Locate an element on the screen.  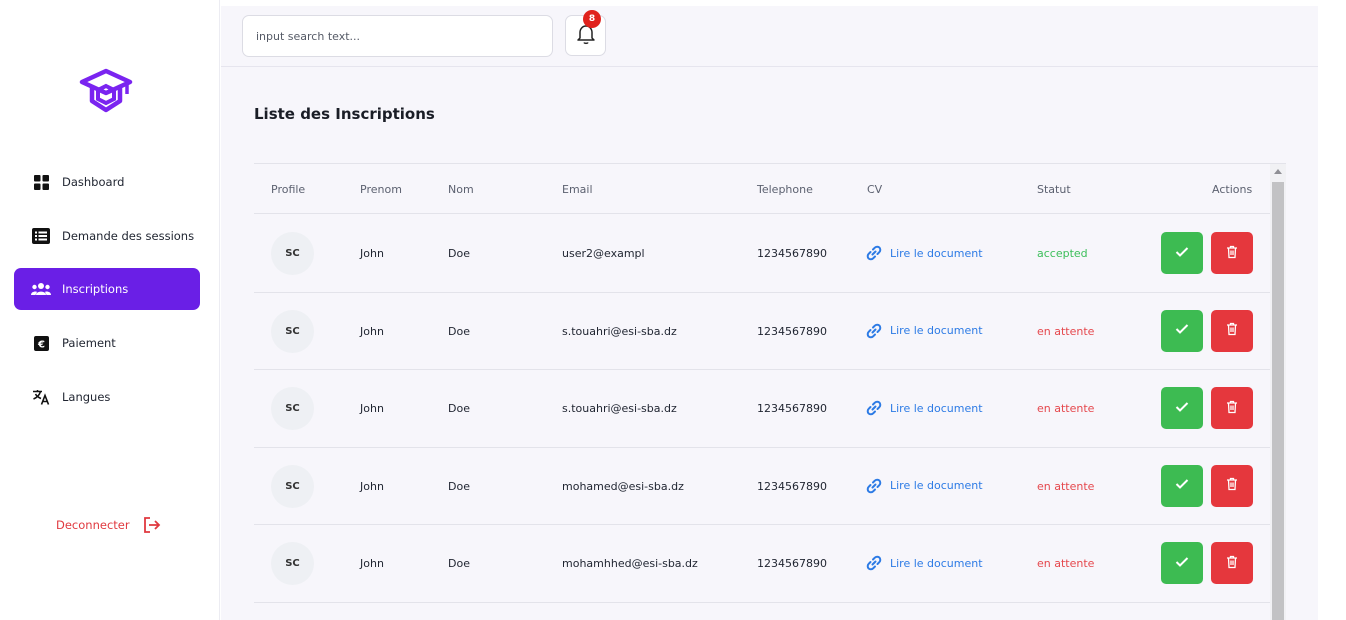
euro-icon: € is located at coordinates (41, 343).